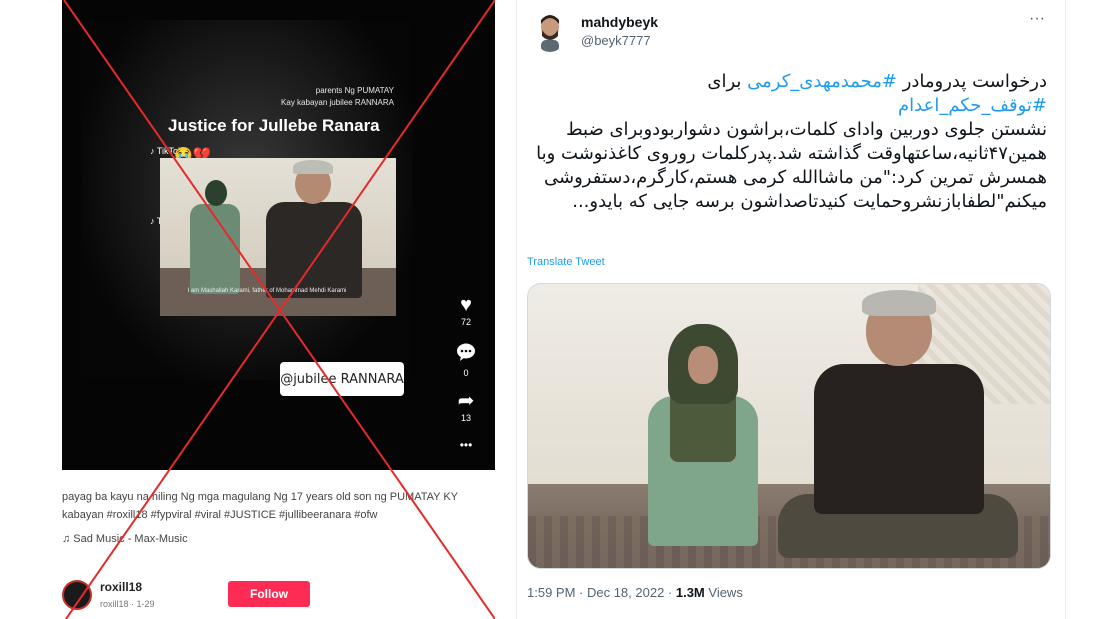  Describe the element at coordinates (566, 262) in the screenshot. I see `translate-link: Translate Tweet` at that location.